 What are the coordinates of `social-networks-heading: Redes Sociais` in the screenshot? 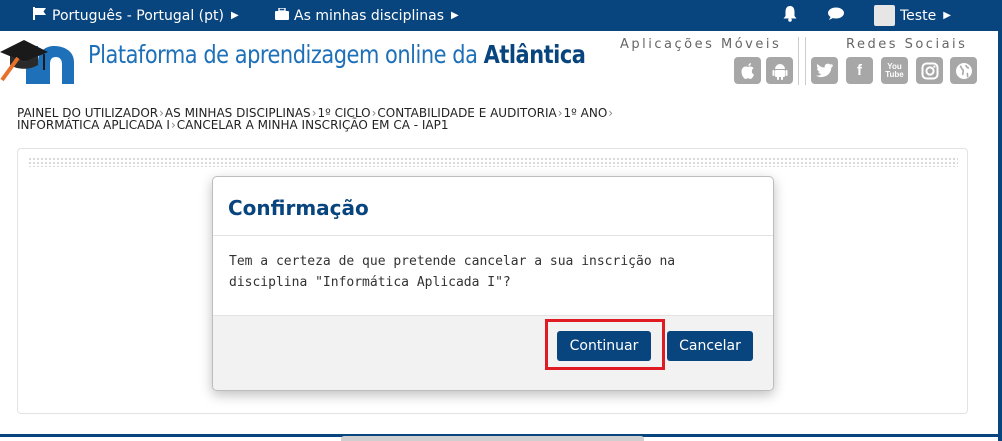 It's located at (907, 44).